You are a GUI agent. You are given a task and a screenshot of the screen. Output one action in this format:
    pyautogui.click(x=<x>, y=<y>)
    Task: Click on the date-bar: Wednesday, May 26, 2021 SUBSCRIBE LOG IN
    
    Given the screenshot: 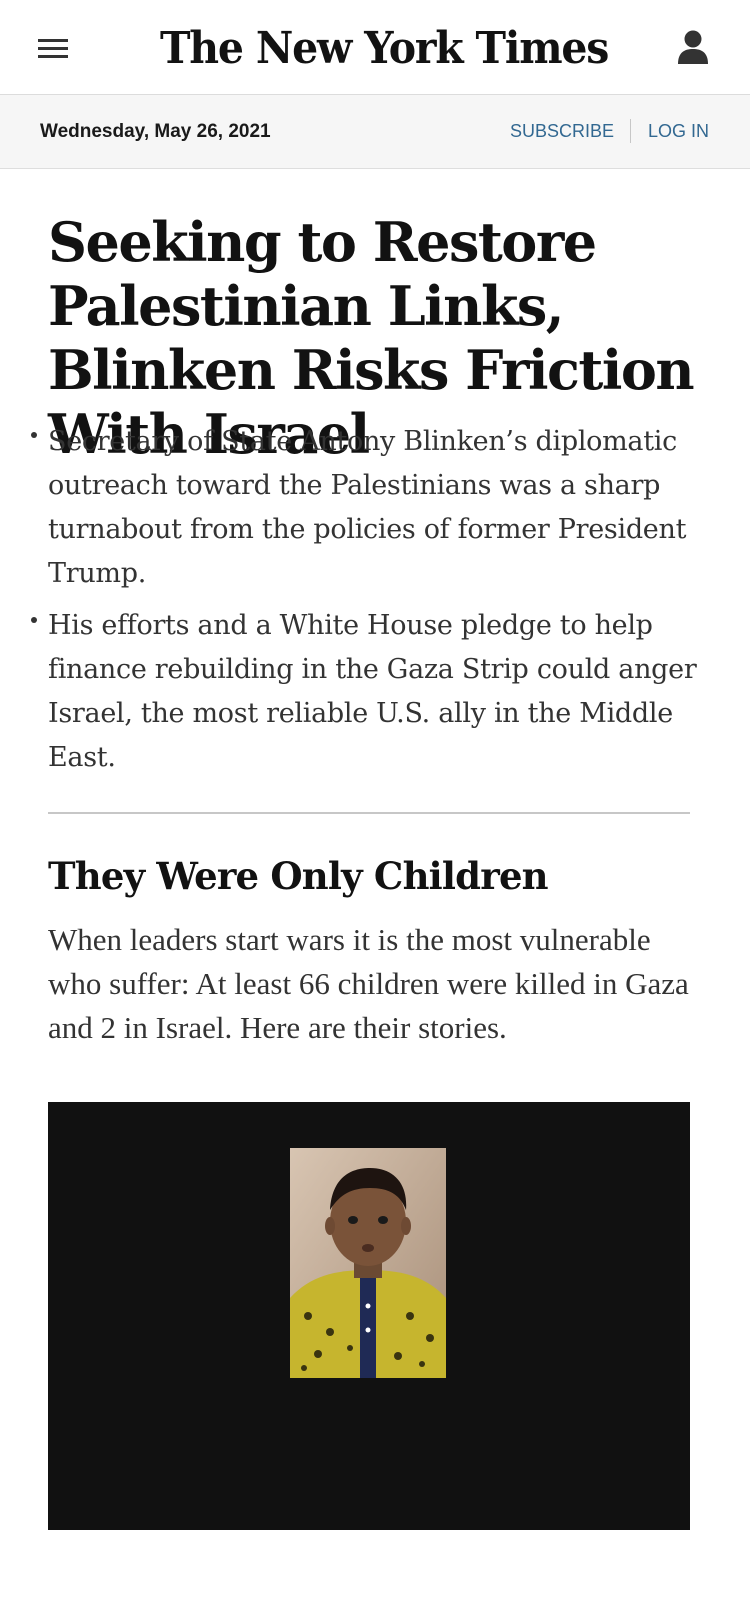 What is the action you would take?
    pyautogui.click(x=375, y=132)
    